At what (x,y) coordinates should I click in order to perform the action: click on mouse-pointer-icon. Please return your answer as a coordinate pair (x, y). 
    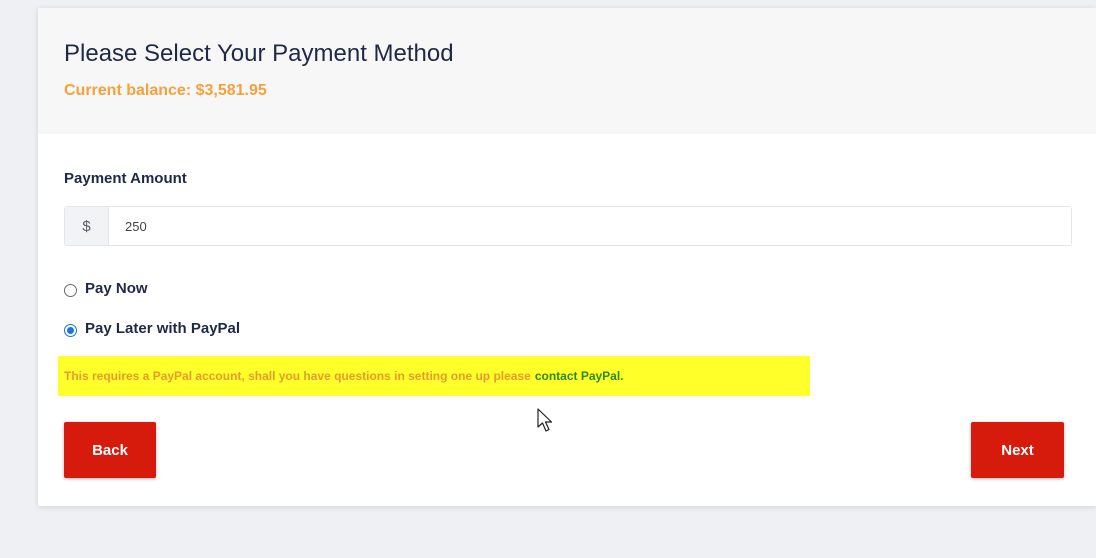
    Looking at the image, I should click on (546, 423).